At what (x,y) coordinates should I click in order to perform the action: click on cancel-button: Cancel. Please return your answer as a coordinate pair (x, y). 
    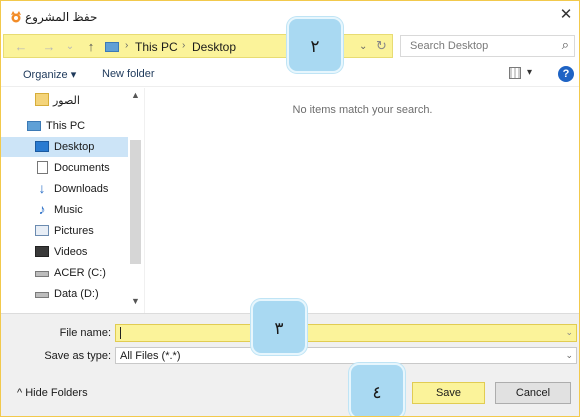
    Looking at the image, I should click on (533, 393).